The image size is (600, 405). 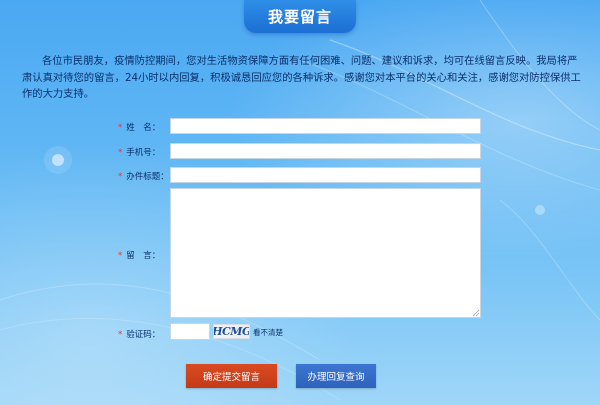 I want to click on captcha-refresh-link: 看不清楚, so click(x=268, y=332).